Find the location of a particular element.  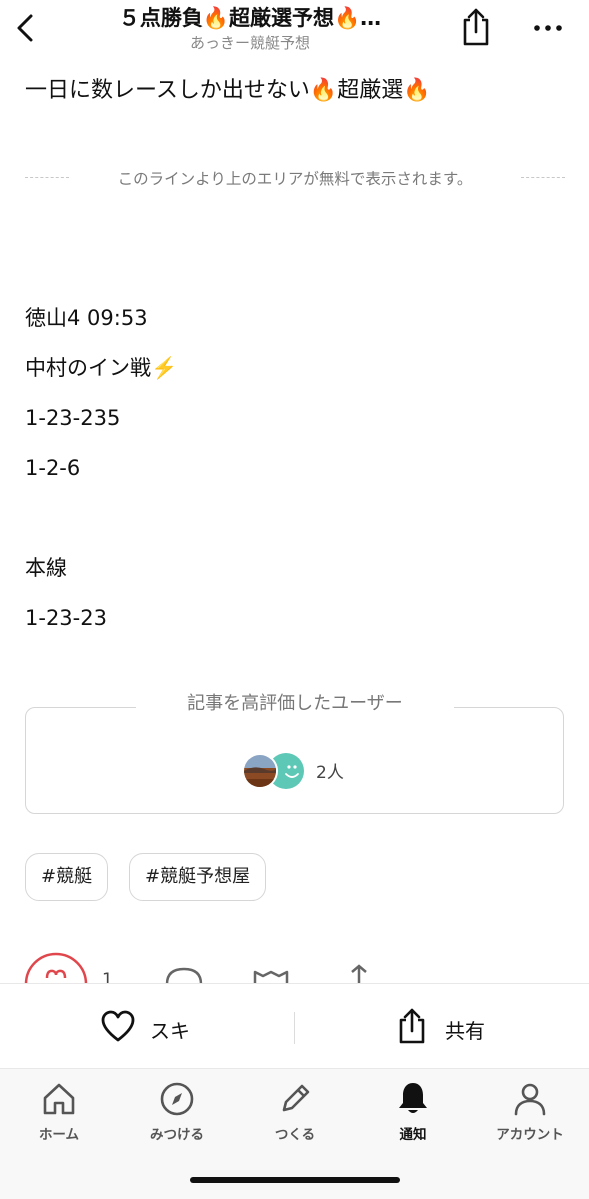

like-label: スキ is located at coordinates (170, 1031).